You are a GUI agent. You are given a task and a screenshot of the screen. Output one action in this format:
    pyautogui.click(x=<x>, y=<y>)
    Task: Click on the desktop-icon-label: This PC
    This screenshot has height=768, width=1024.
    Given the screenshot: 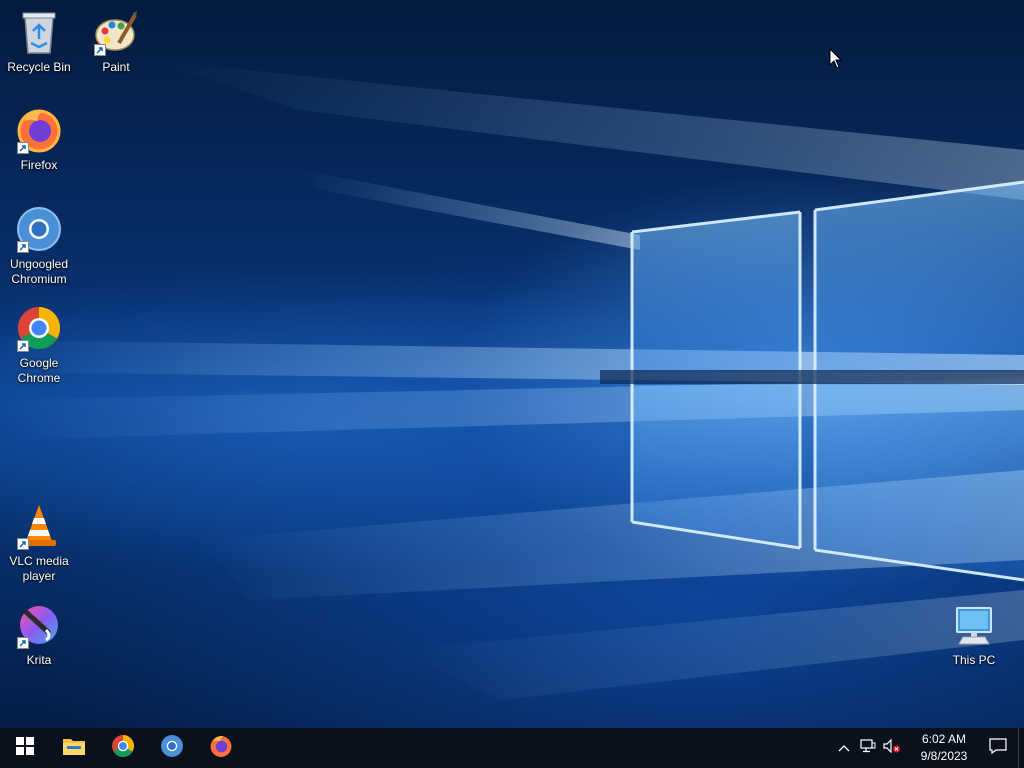 What is the action you would take?
    pyautogui.click(x=974, y=660)
    